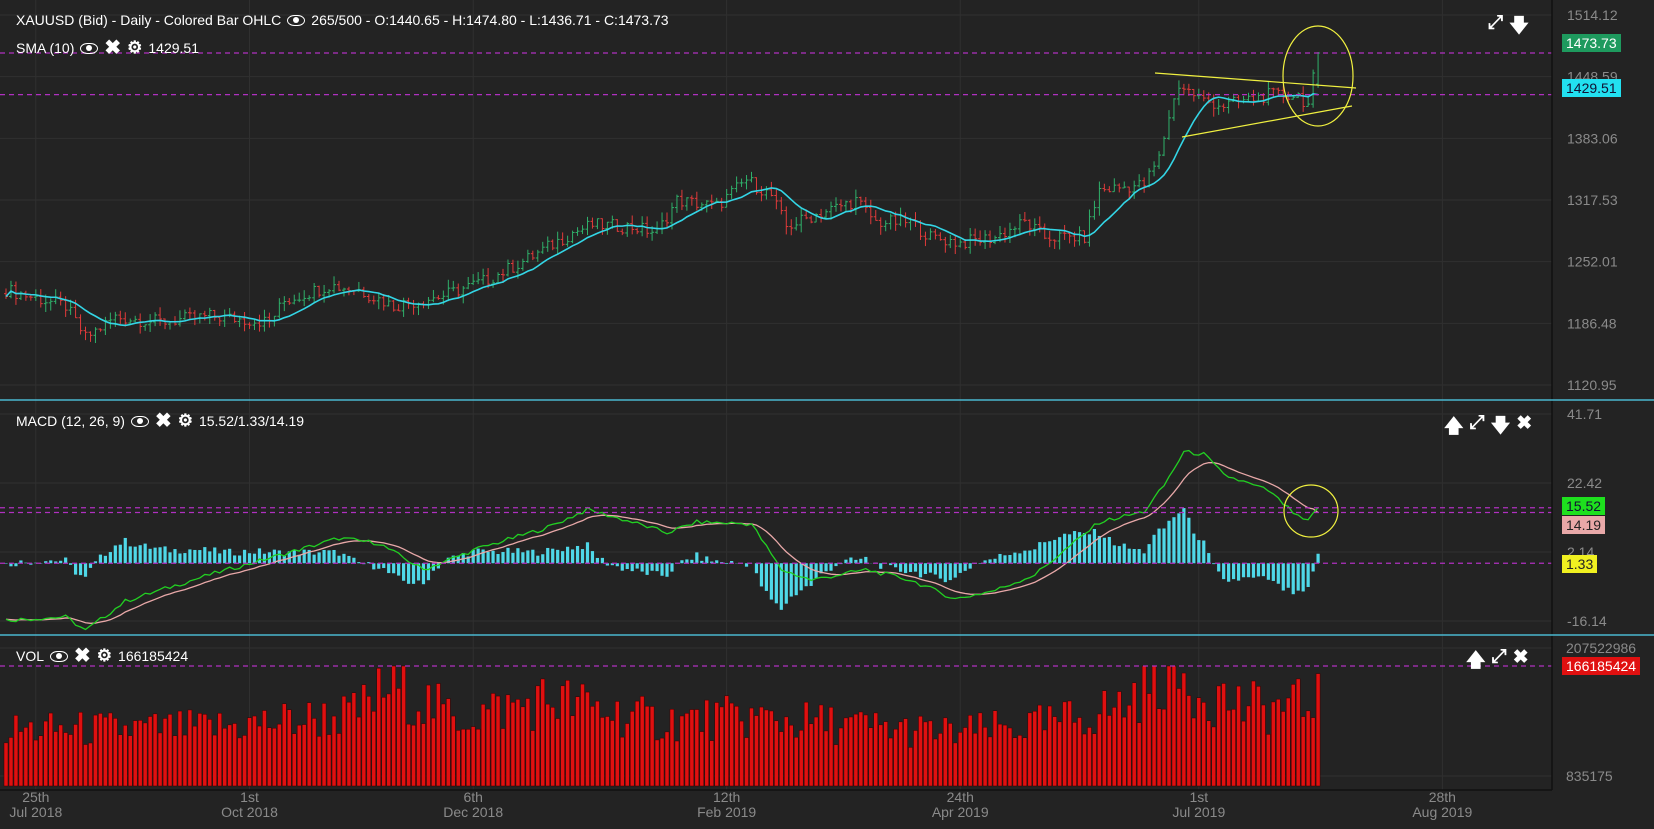 The image size is (1654, 829). I want to click on current-price-tag: 1473.73, so click(1591, 43).